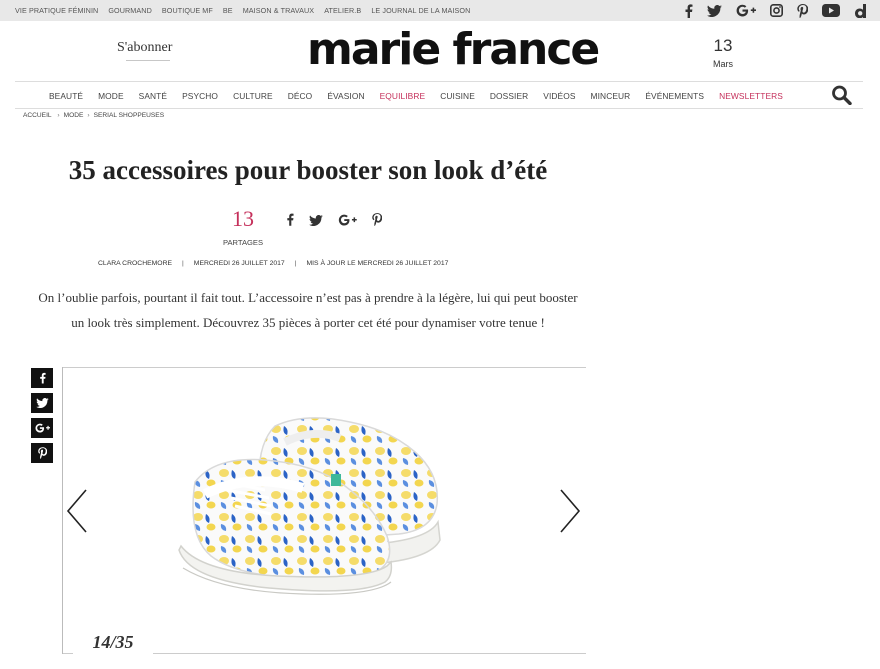  What do you see at coordinates (42, 428) in the screenshot?
I see `side-google-plus-icon` at bounding box center [42, 428].